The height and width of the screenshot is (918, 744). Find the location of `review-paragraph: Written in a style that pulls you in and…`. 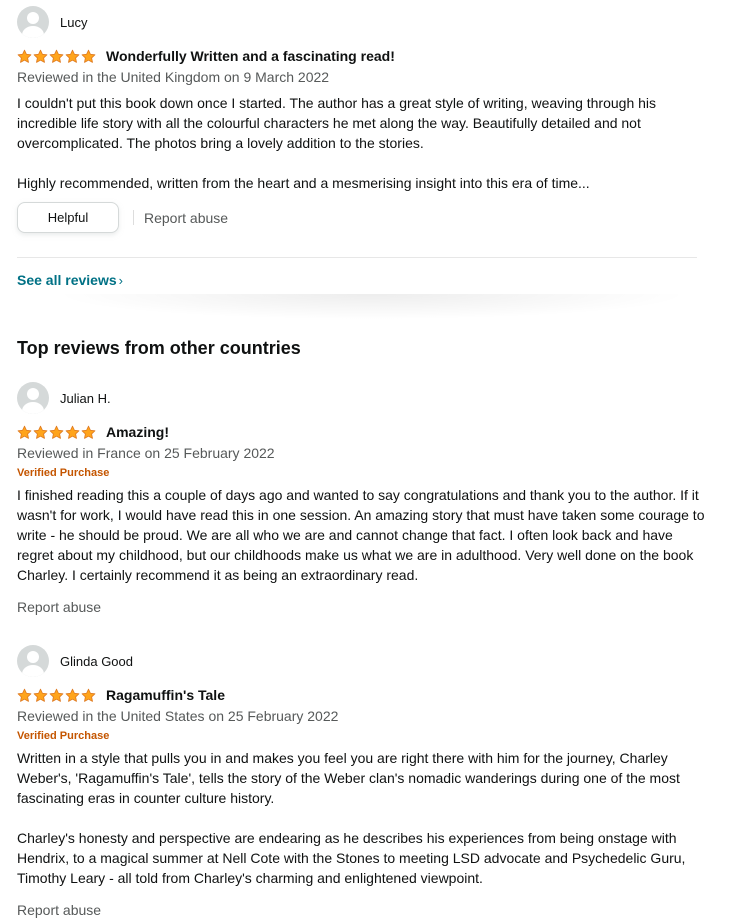

review-paragraph: Written in a style that pulls you in and… is located at coordinates (348, 778).